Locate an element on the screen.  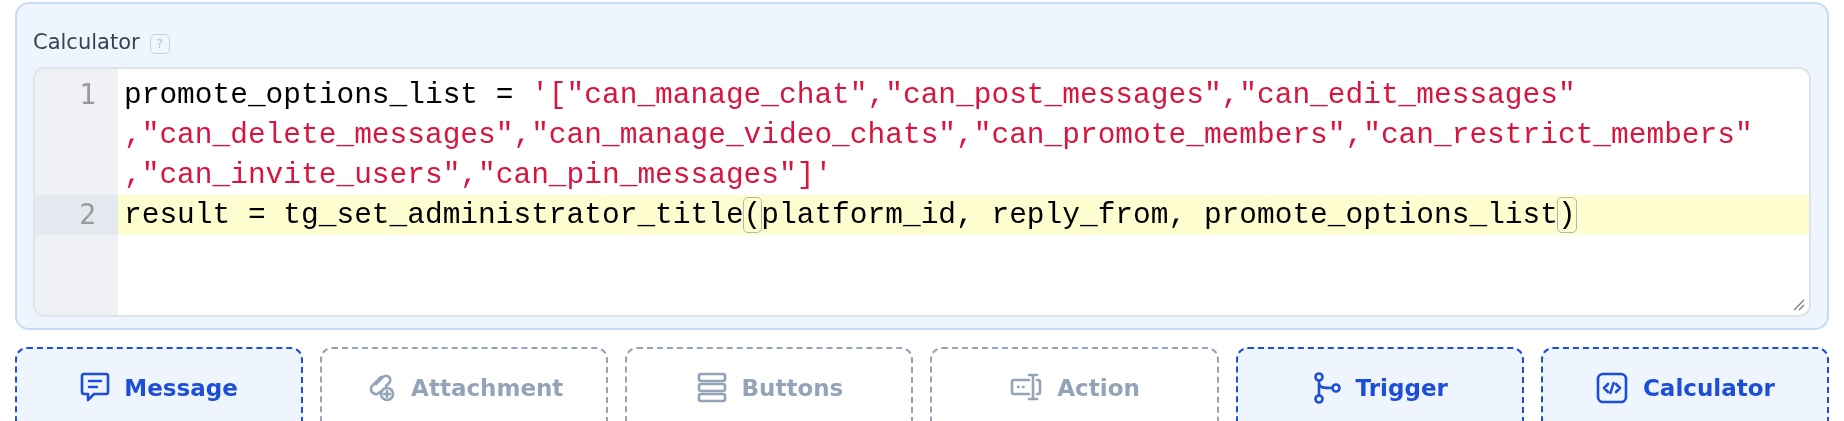
code-line: ,"can_invite_users","can_pin_messages"]' is located at coordinates (478, 175).